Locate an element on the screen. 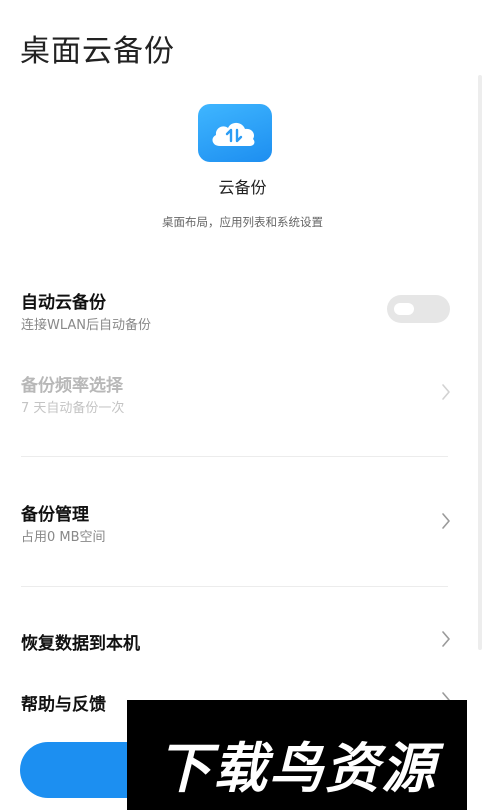  restore-title: 恢复数据到本机 is located at coordinates (80, 644).